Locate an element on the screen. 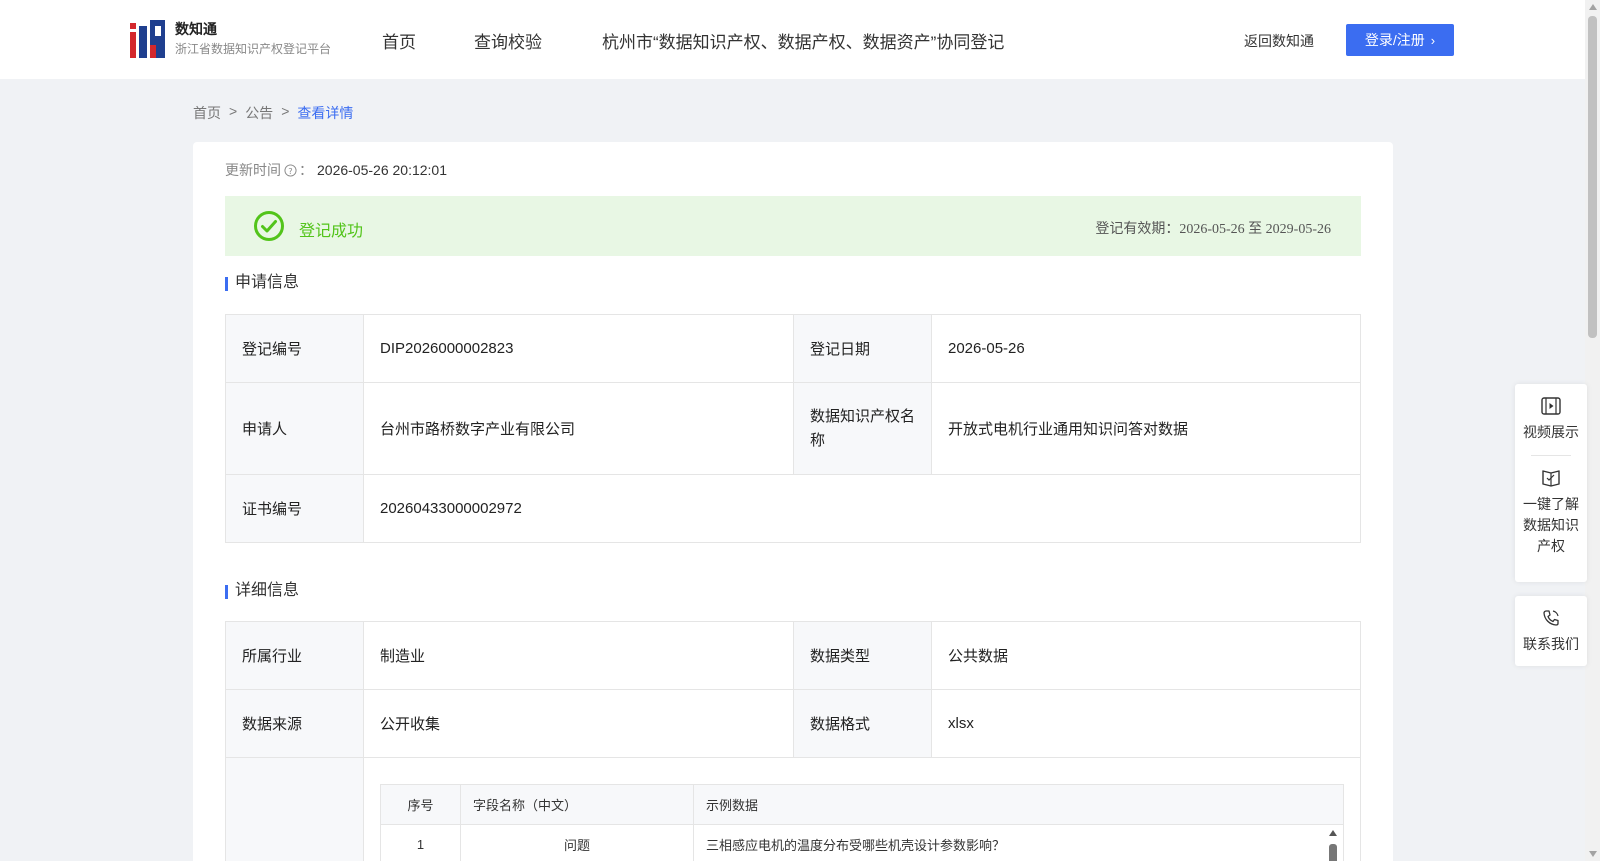 The image size is (1600, 861). field-sample: 三相感应电机的温度分布受哪些机壳设计参数影响？ is located at coordinates (1018, 842).